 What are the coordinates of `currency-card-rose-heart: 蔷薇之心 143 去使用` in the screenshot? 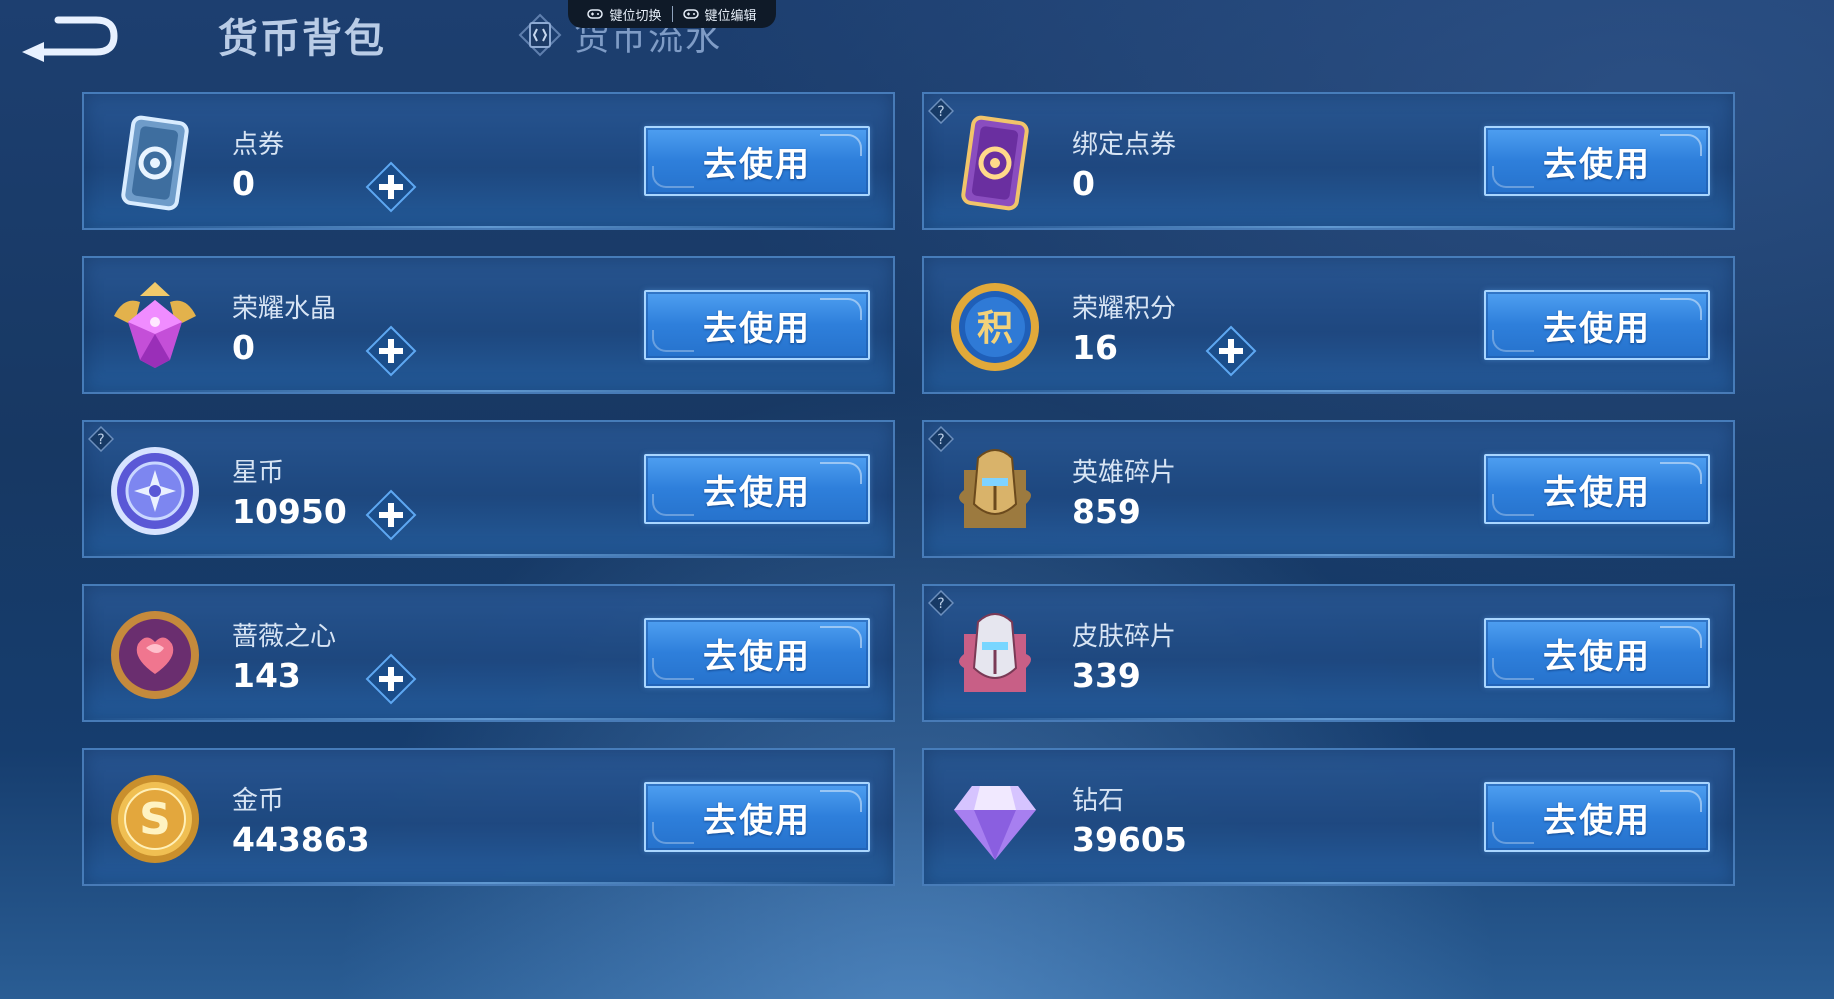 It's located at (488, 653).